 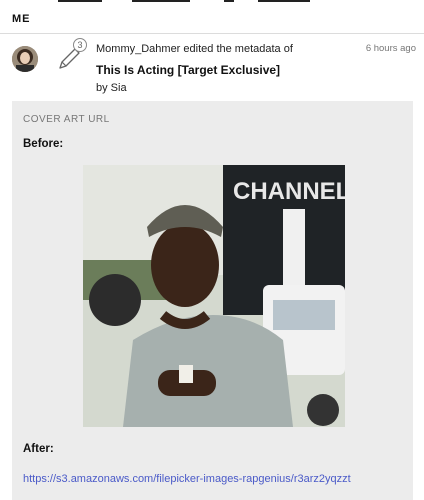 I want to click on activity-timestamp: 6 hours ago, so click(x=390, y=48).